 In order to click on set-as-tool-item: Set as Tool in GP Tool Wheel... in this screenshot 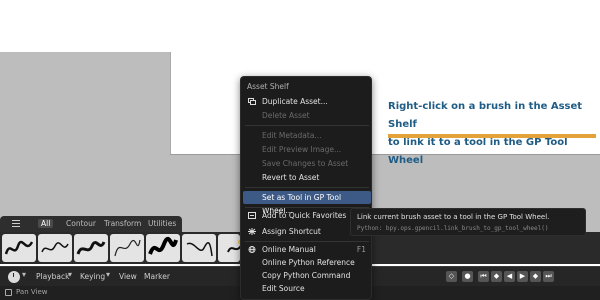, I will do `click(307, 203)`.